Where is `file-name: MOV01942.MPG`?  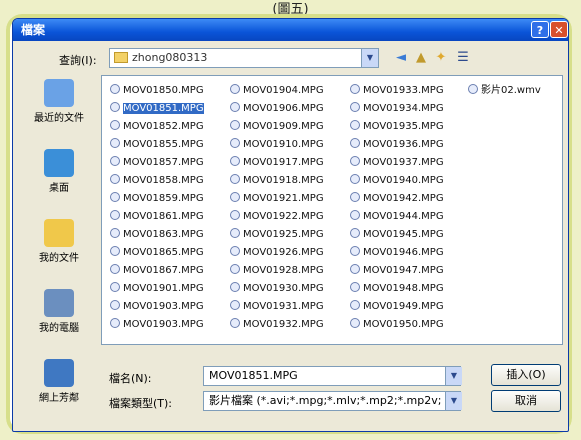
file-name: MOV01942.MPG is located at coordinates (403, 198).